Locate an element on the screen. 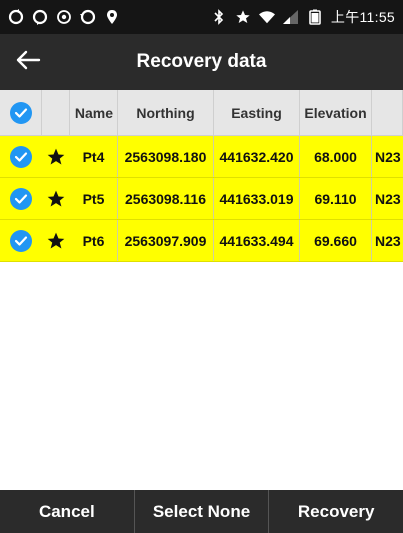  bluetooth-icon is located at coordinates (219, 17).